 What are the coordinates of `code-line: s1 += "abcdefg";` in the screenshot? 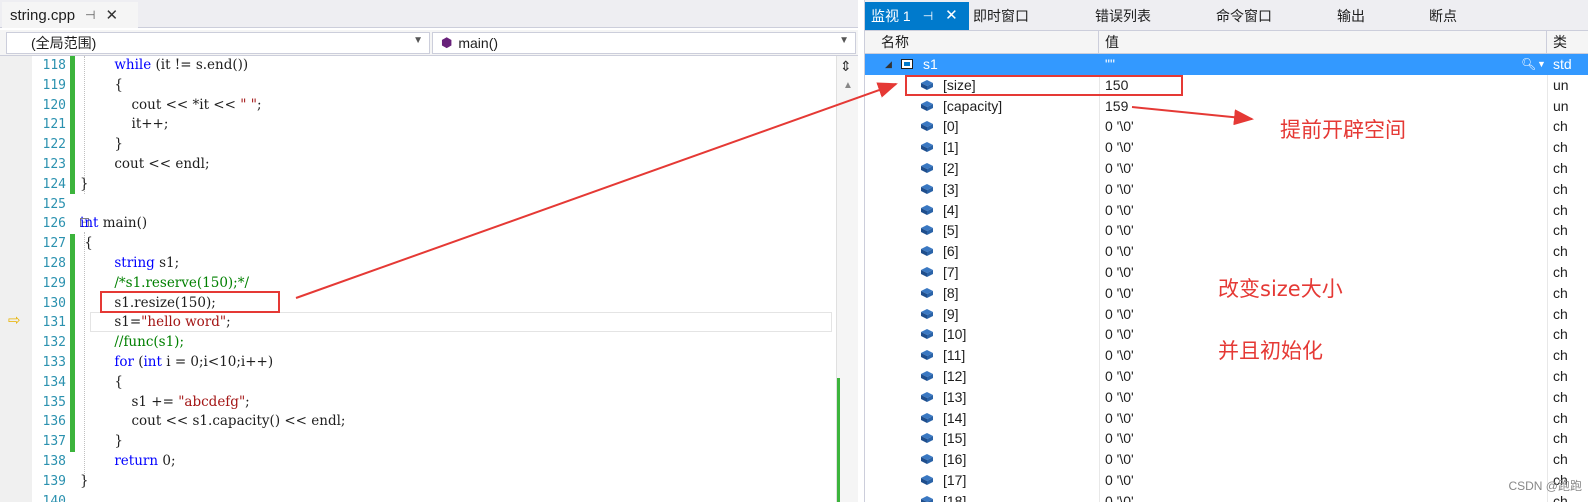 It's located at (458, 403).